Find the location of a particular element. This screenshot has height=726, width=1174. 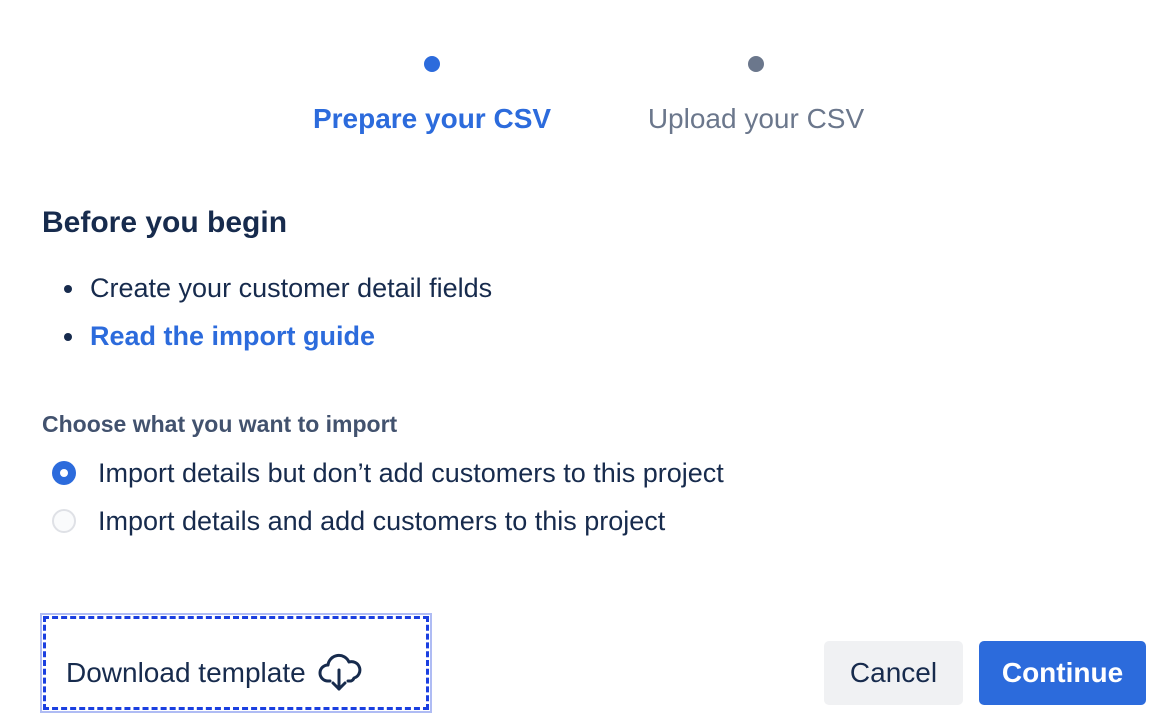

step-2-indicator is located at coordinates (756, 64).